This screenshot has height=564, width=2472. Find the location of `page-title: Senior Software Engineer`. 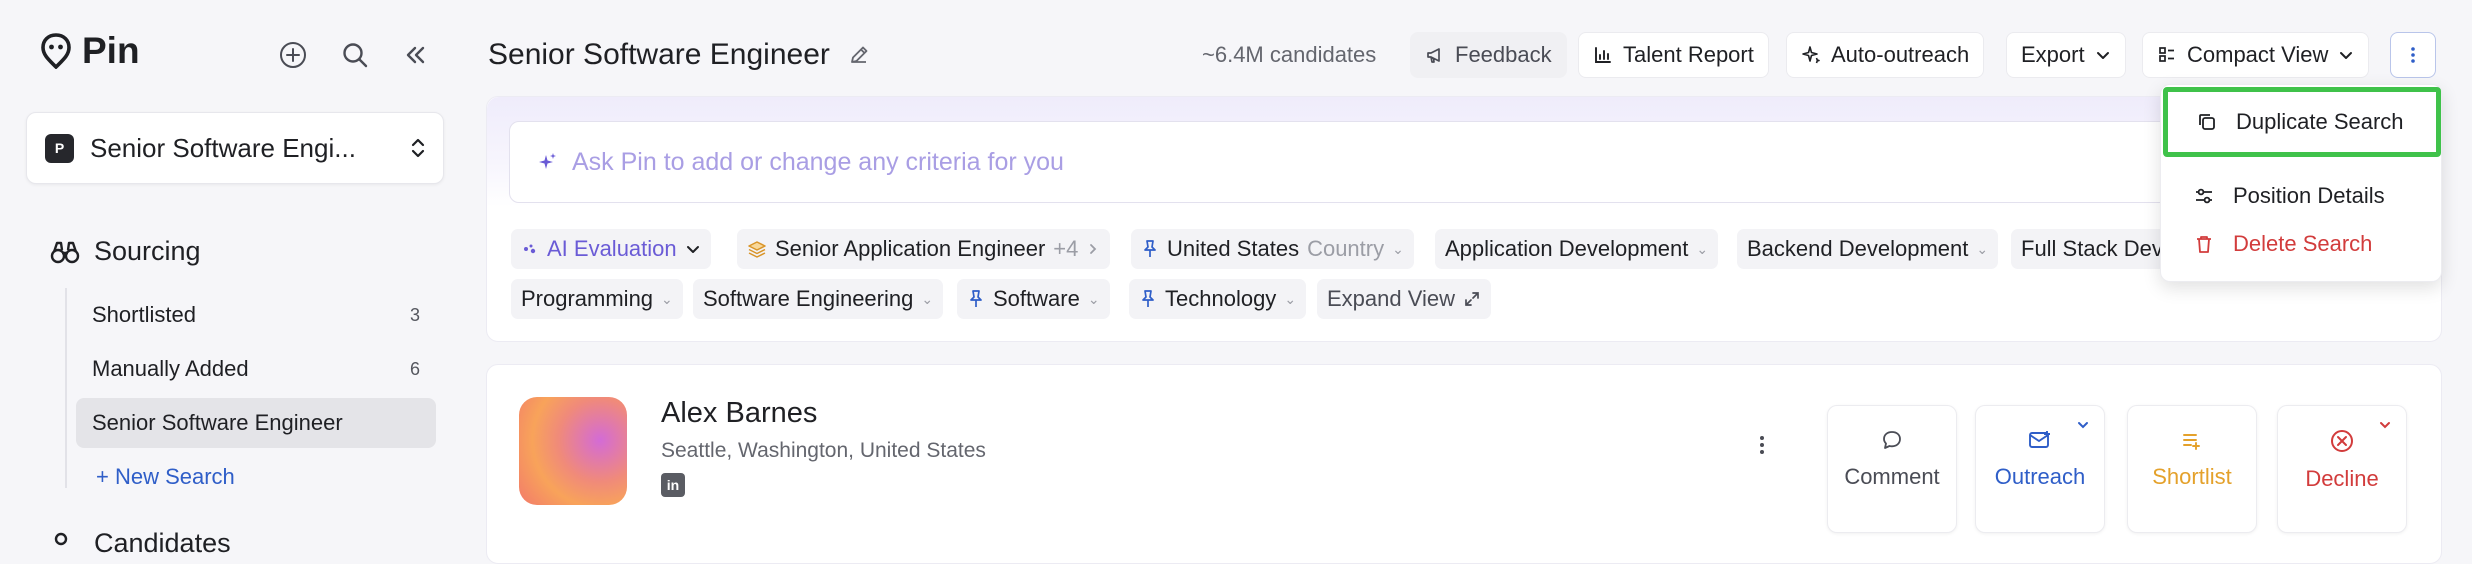

page-title: Senior Software Engineer is located at coordinates (679, 55).